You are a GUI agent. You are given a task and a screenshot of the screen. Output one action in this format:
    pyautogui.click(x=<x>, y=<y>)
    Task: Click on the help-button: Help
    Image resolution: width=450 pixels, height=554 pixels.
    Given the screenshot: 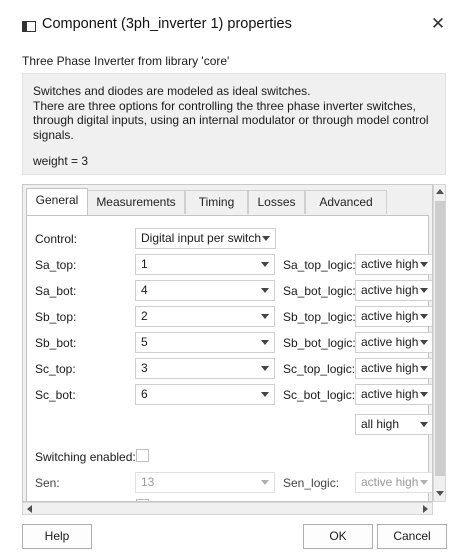 What is the action you would take?
    pyautogui.click(x=57, y=536)
    